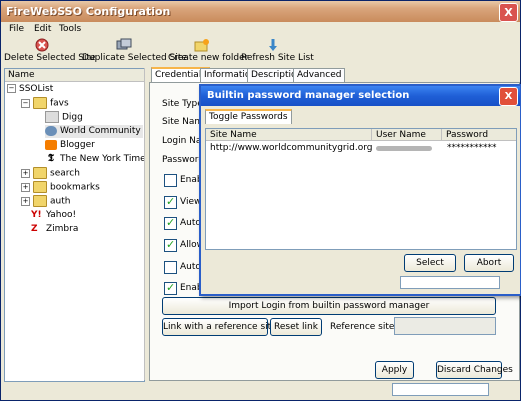  I want to click on tree-node-digg: Digg, so click(64, 117).